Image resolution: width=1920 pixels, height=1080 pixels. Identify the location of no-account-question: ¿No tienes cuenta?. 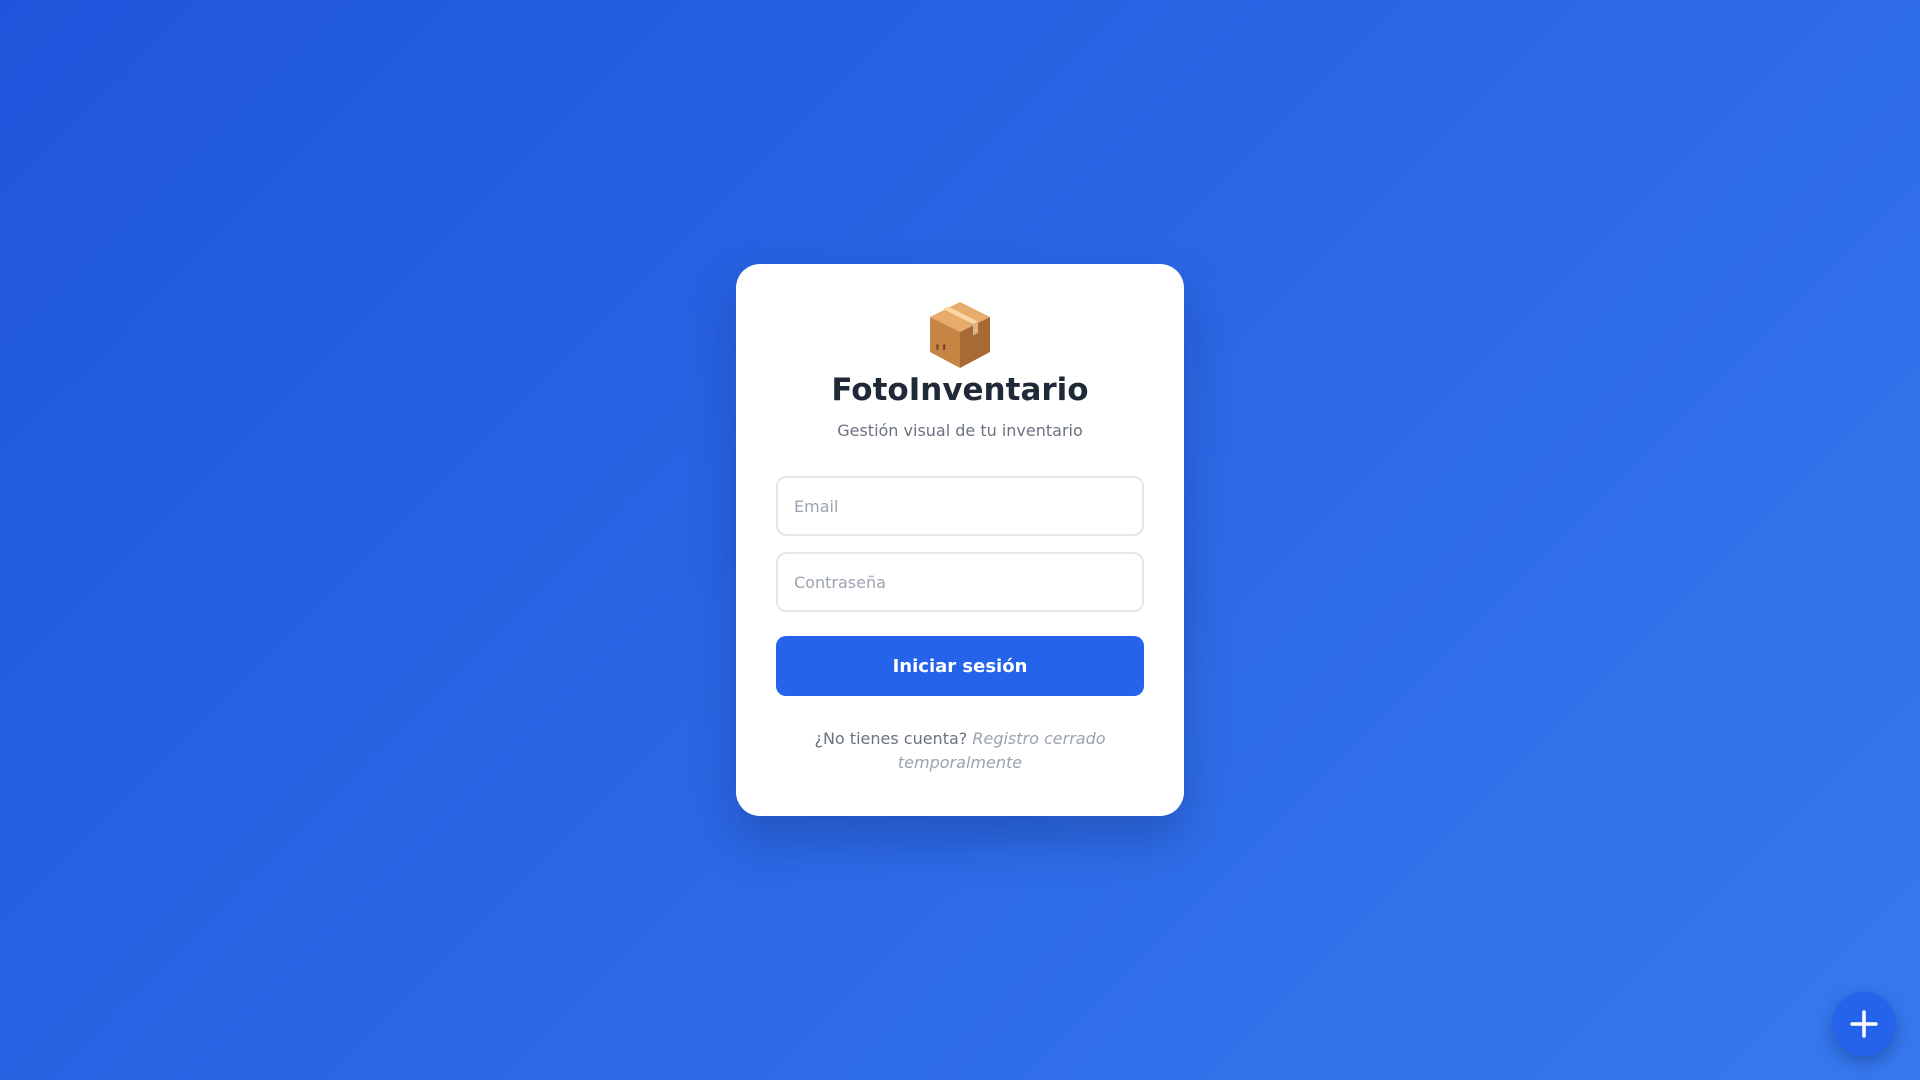
(891, 738).